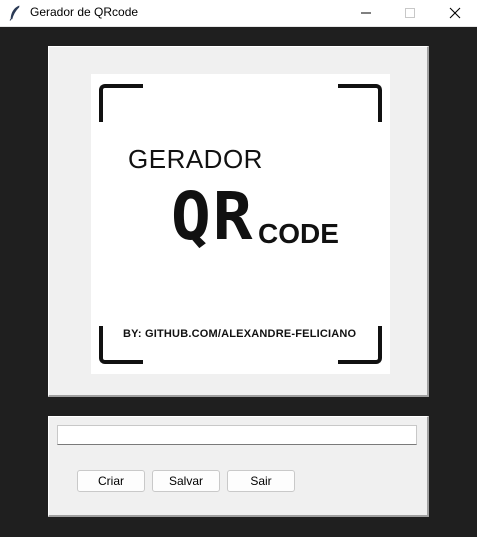 This screenshot has width=477, height=537. What do you see at coordinates (84, 12) in the screenshot?
I see `window-title: Gerador de QRcode` at bounding box center [84, 12].